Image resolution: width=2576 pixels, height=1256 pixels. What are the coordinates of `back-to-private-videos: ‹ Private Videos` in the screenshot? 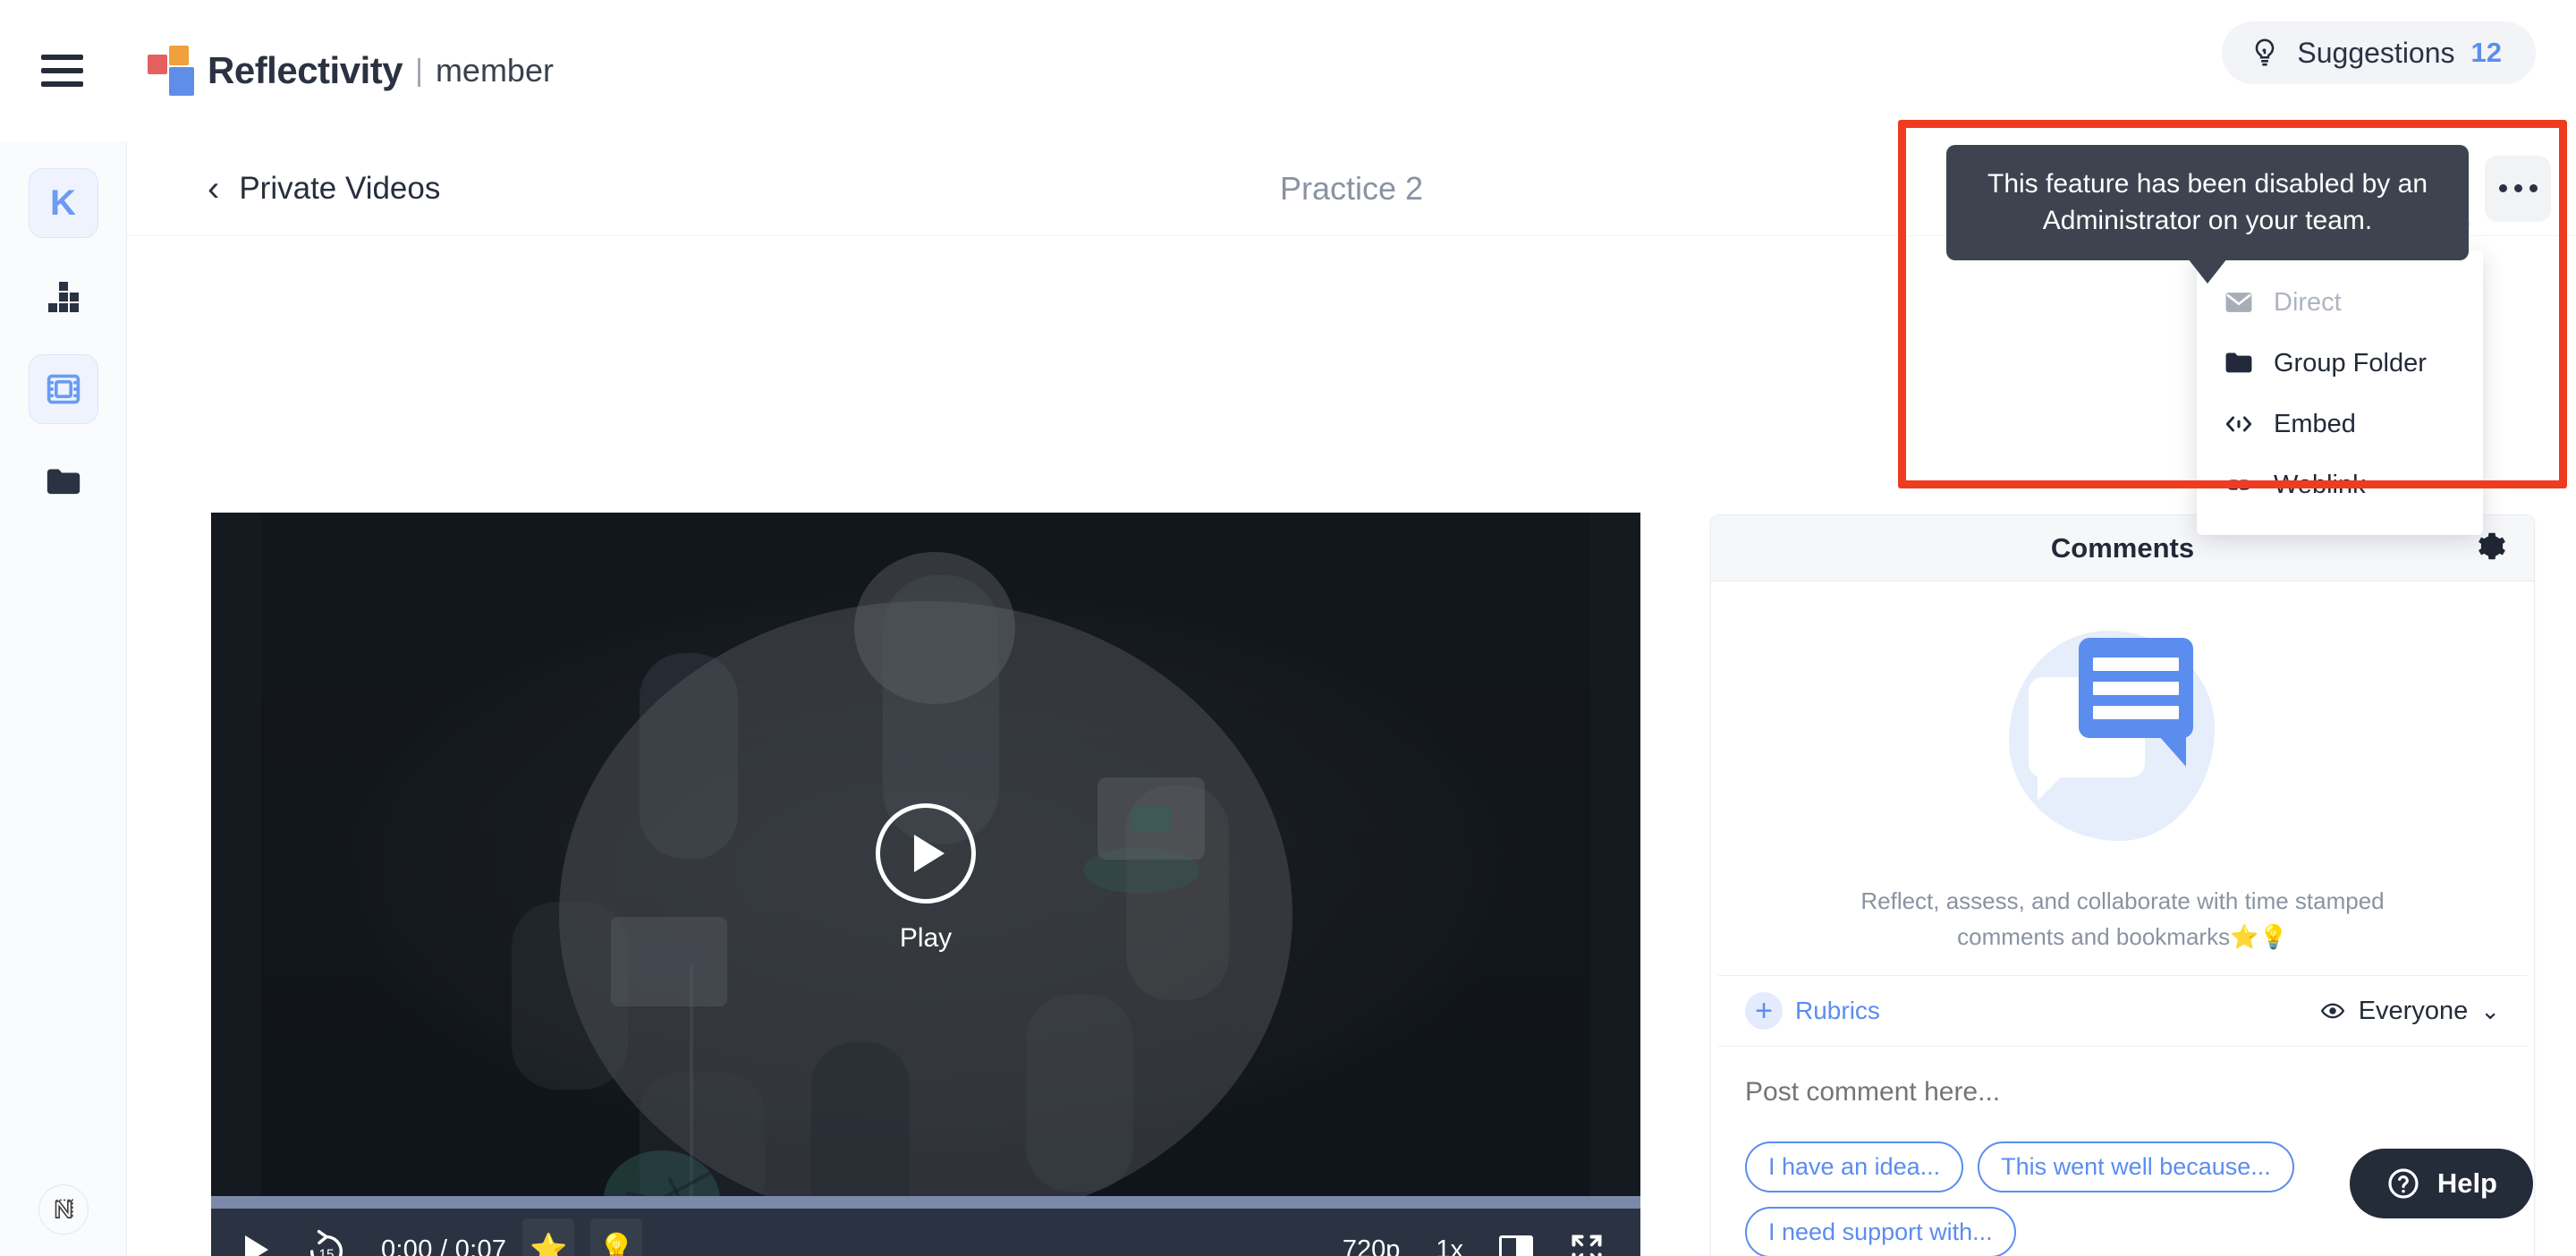 It's located at (324, 189).